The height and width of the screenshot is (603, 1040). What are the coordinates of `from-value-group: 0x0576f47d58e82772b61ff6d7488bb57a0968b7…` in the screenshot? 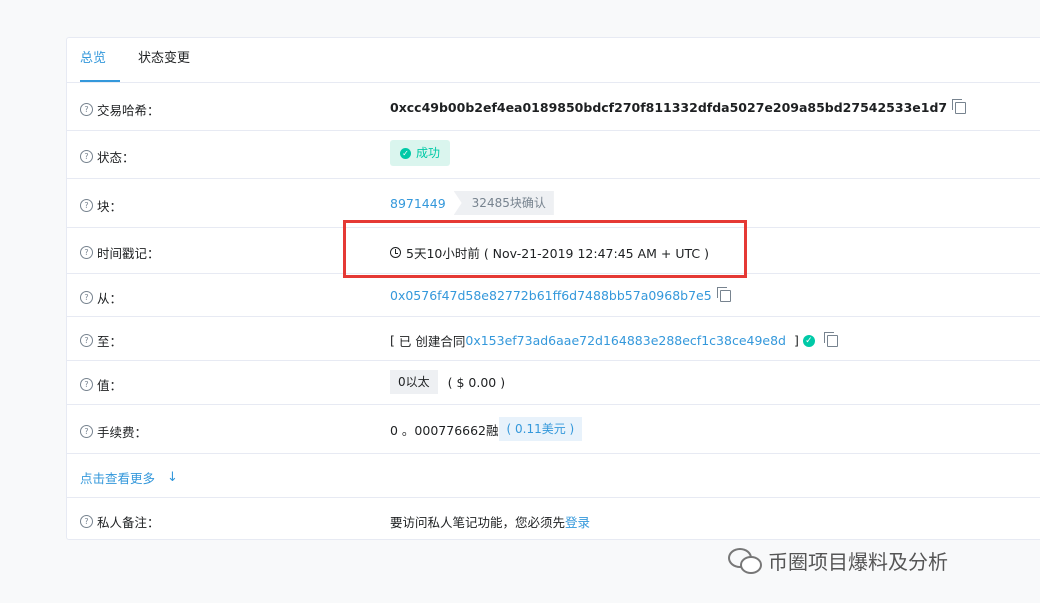 It's located at (560, 294).